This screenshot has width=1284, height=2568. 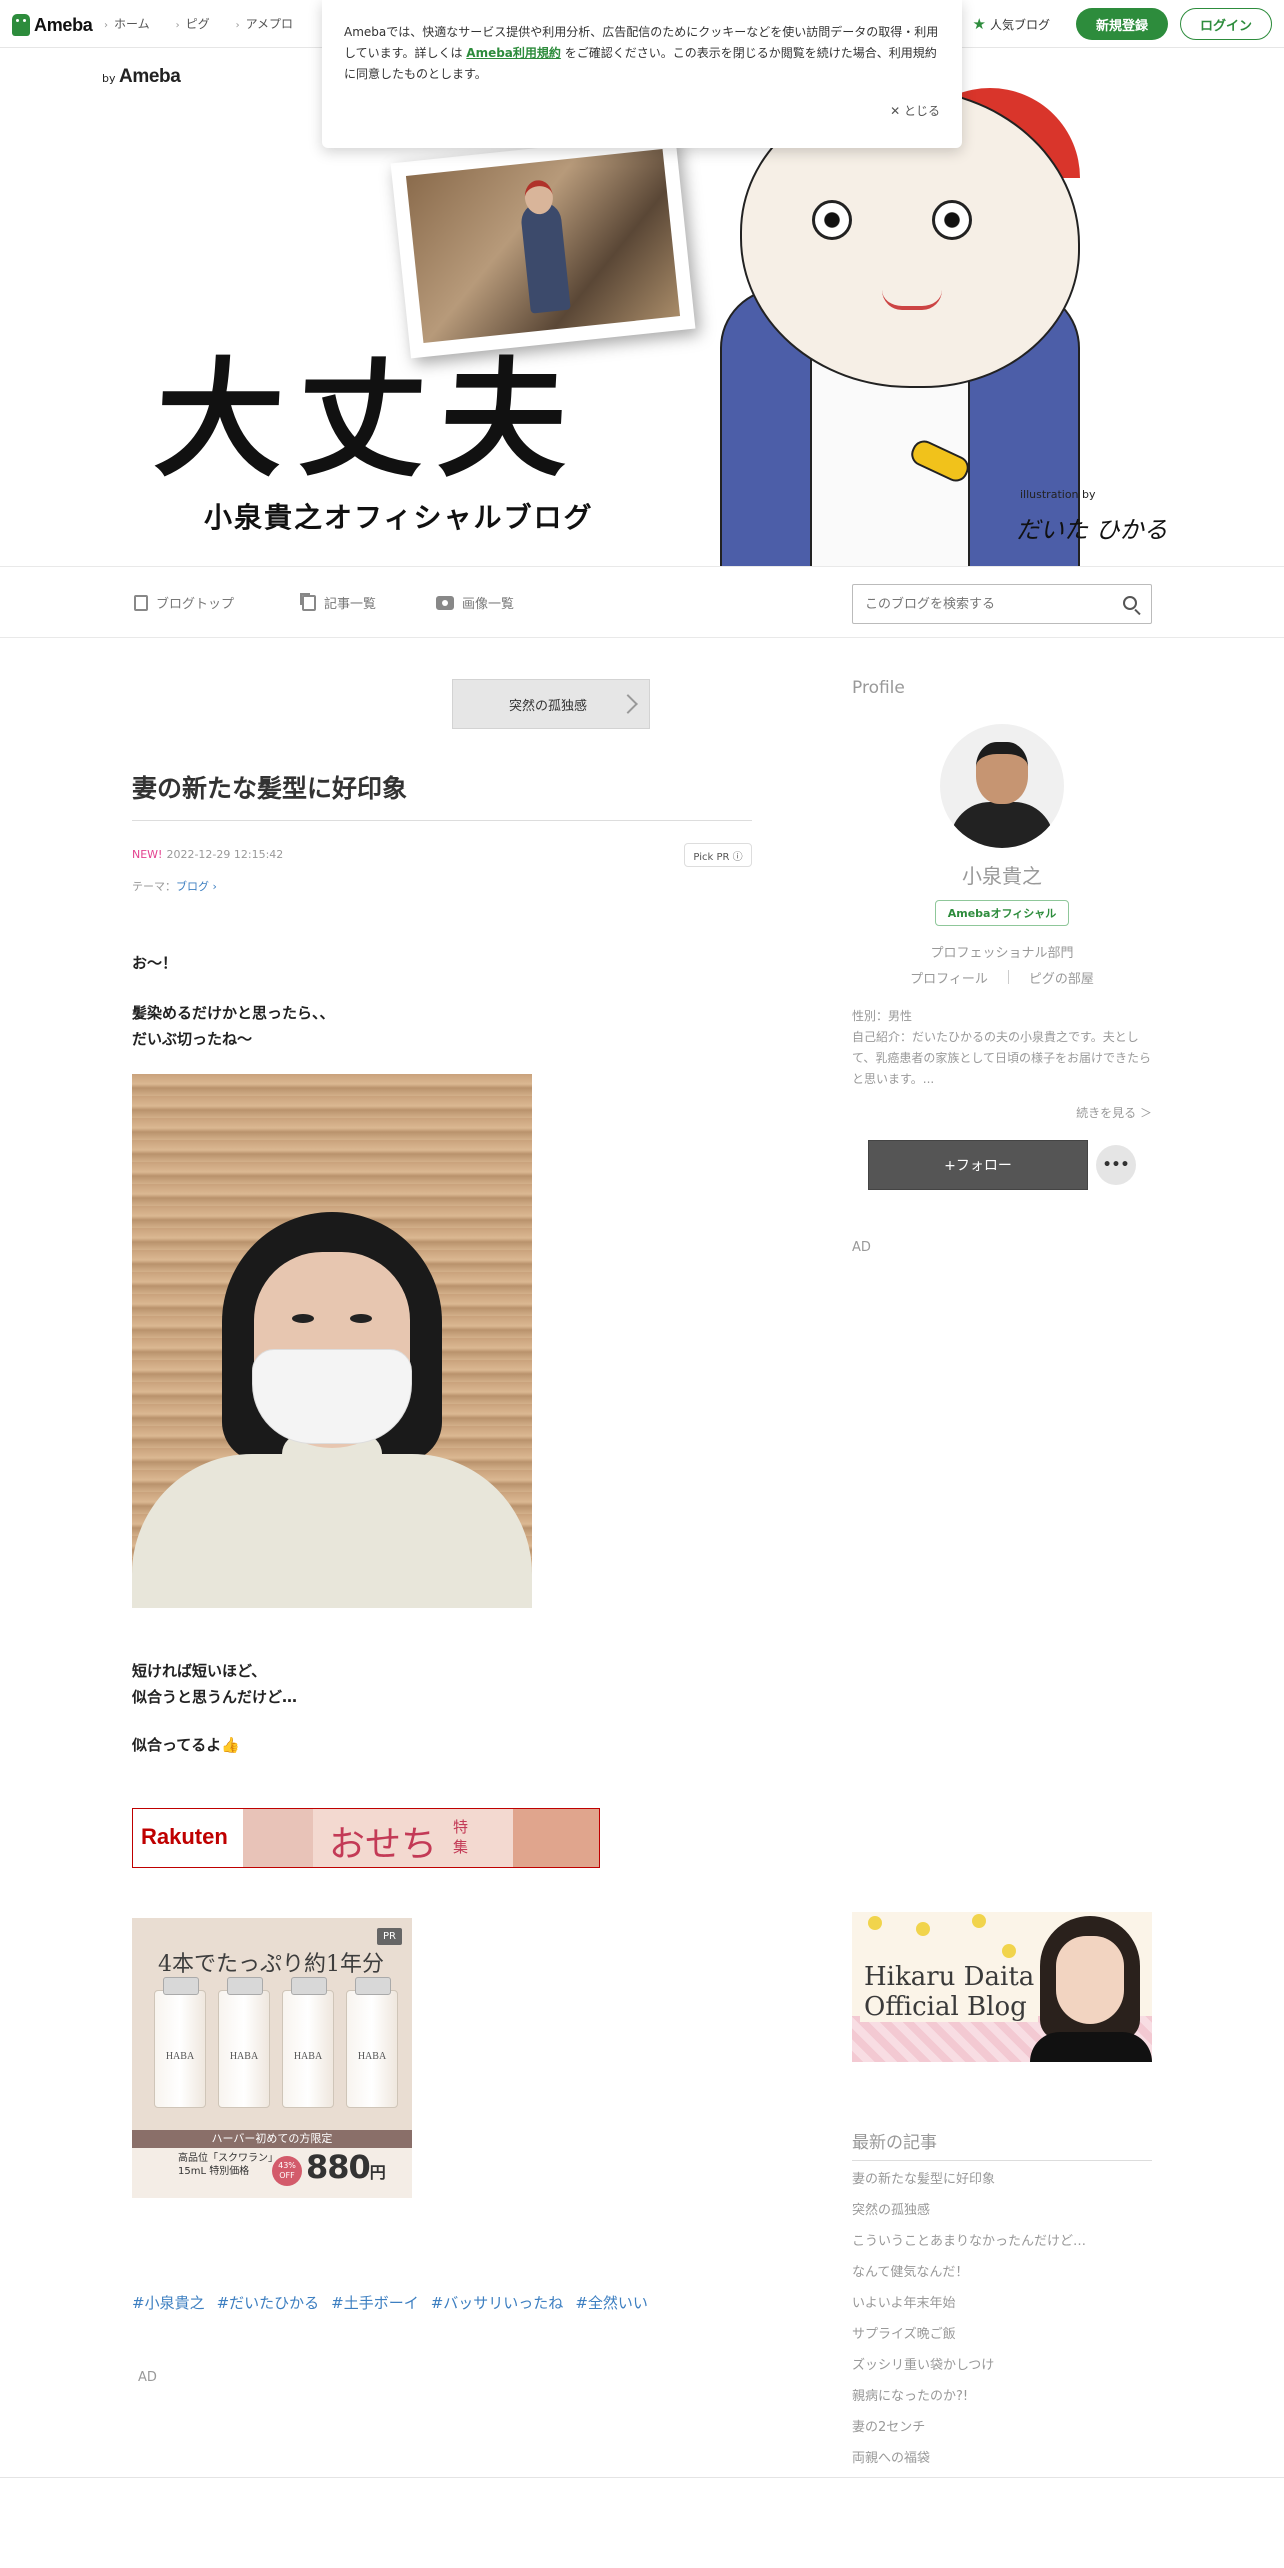 I want to click on post-paragraph: 髪染めるだけかと思ったら、、 だいぶ切ったね〜, so click(x=233, y=1026).